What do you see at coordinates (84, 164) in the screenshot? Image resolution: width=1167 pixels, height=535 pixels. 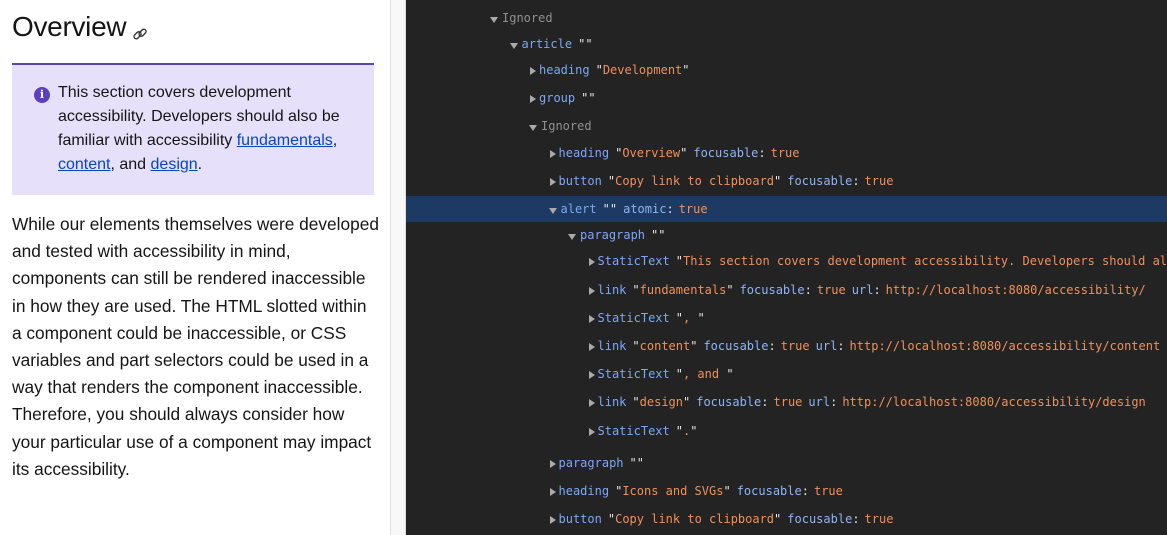 I see `content-link: content` at bounding box center [84, 164].